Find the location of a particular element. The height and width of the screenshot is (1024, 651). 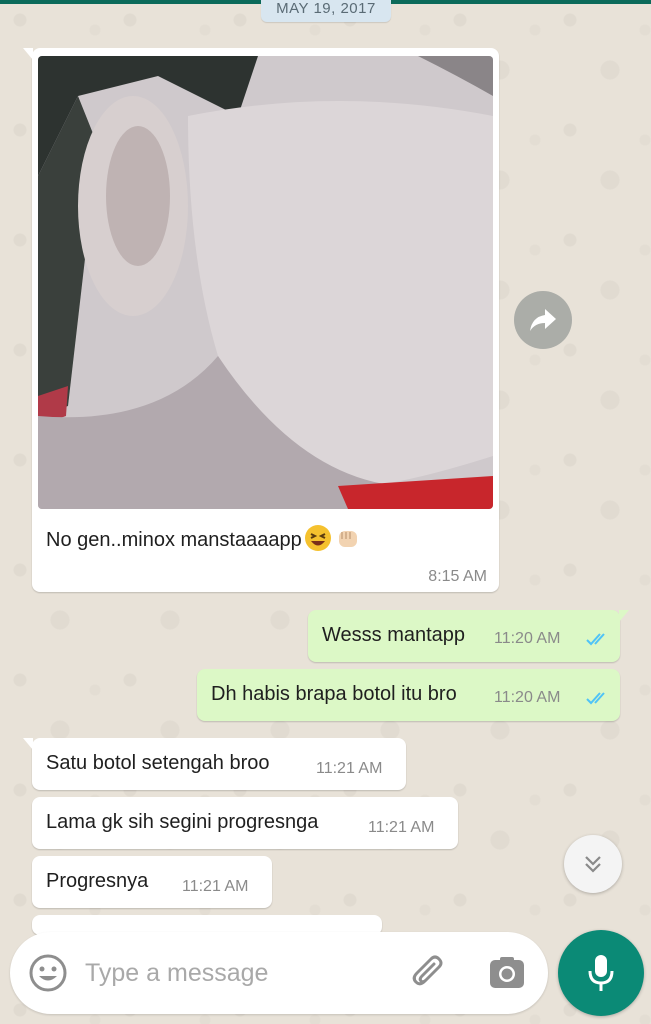

forward-icon is located at coordinates (543, 320).